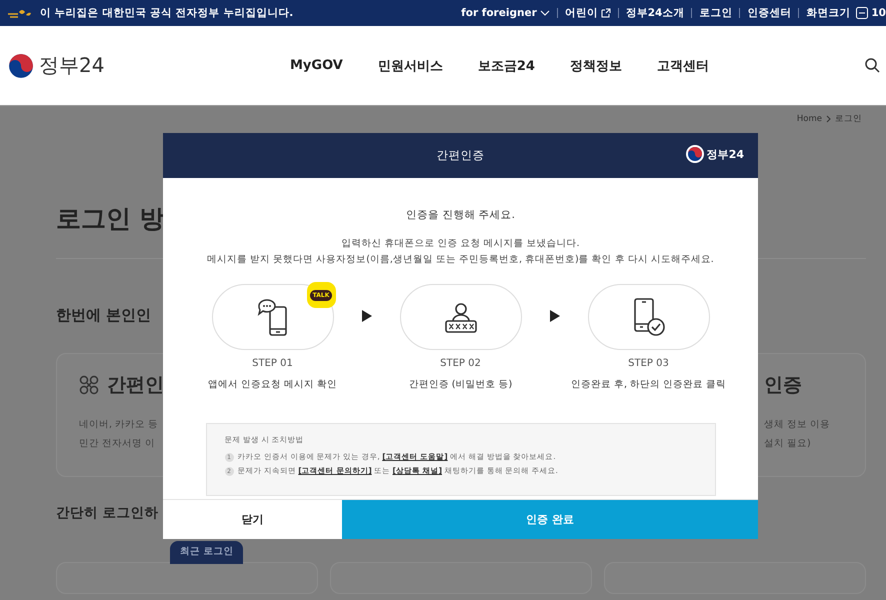  Describe the element at coordinates (273, 384) in the screenshot. I see `step-description: 앱에서 인증요청 메시지 확인` at that location.